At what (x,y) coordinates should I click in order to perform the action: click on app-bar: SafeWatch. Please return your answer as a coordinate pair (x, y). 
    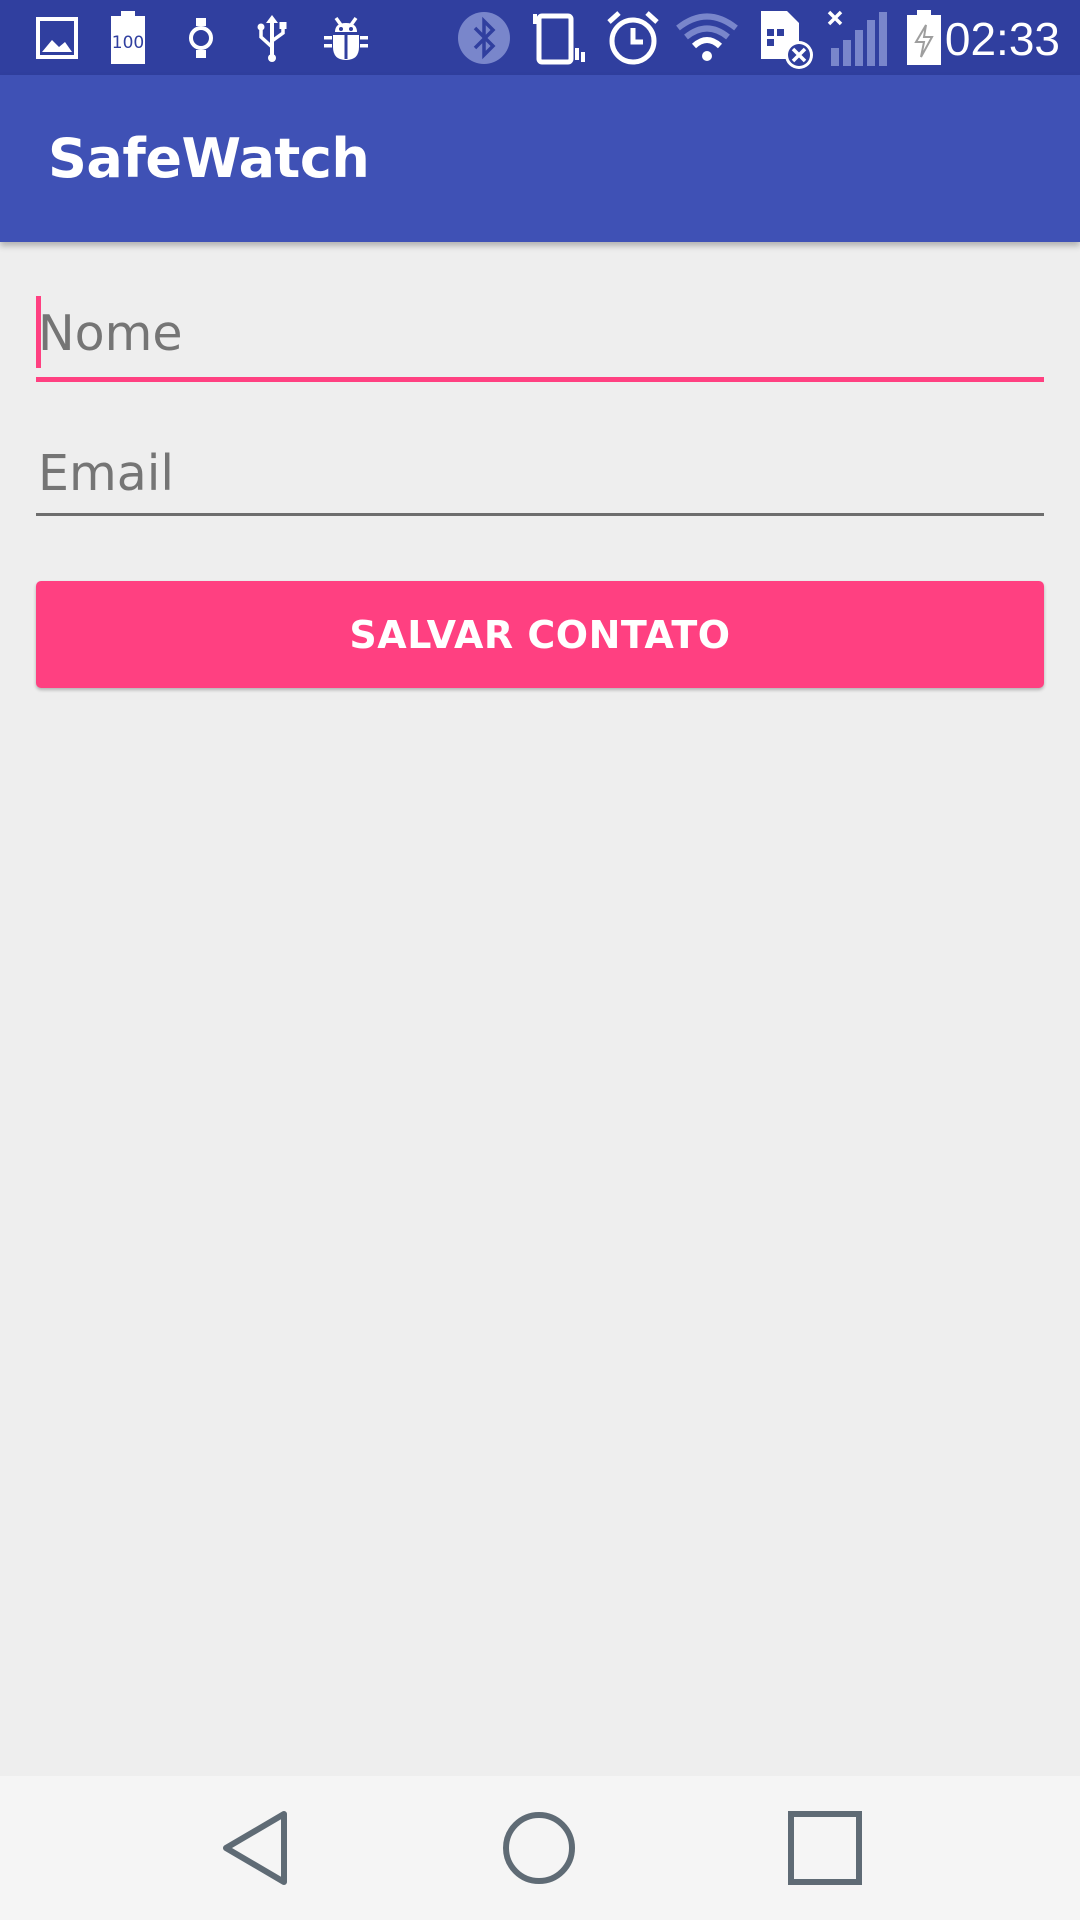
    Looking at the image, I should click on (540, 158).